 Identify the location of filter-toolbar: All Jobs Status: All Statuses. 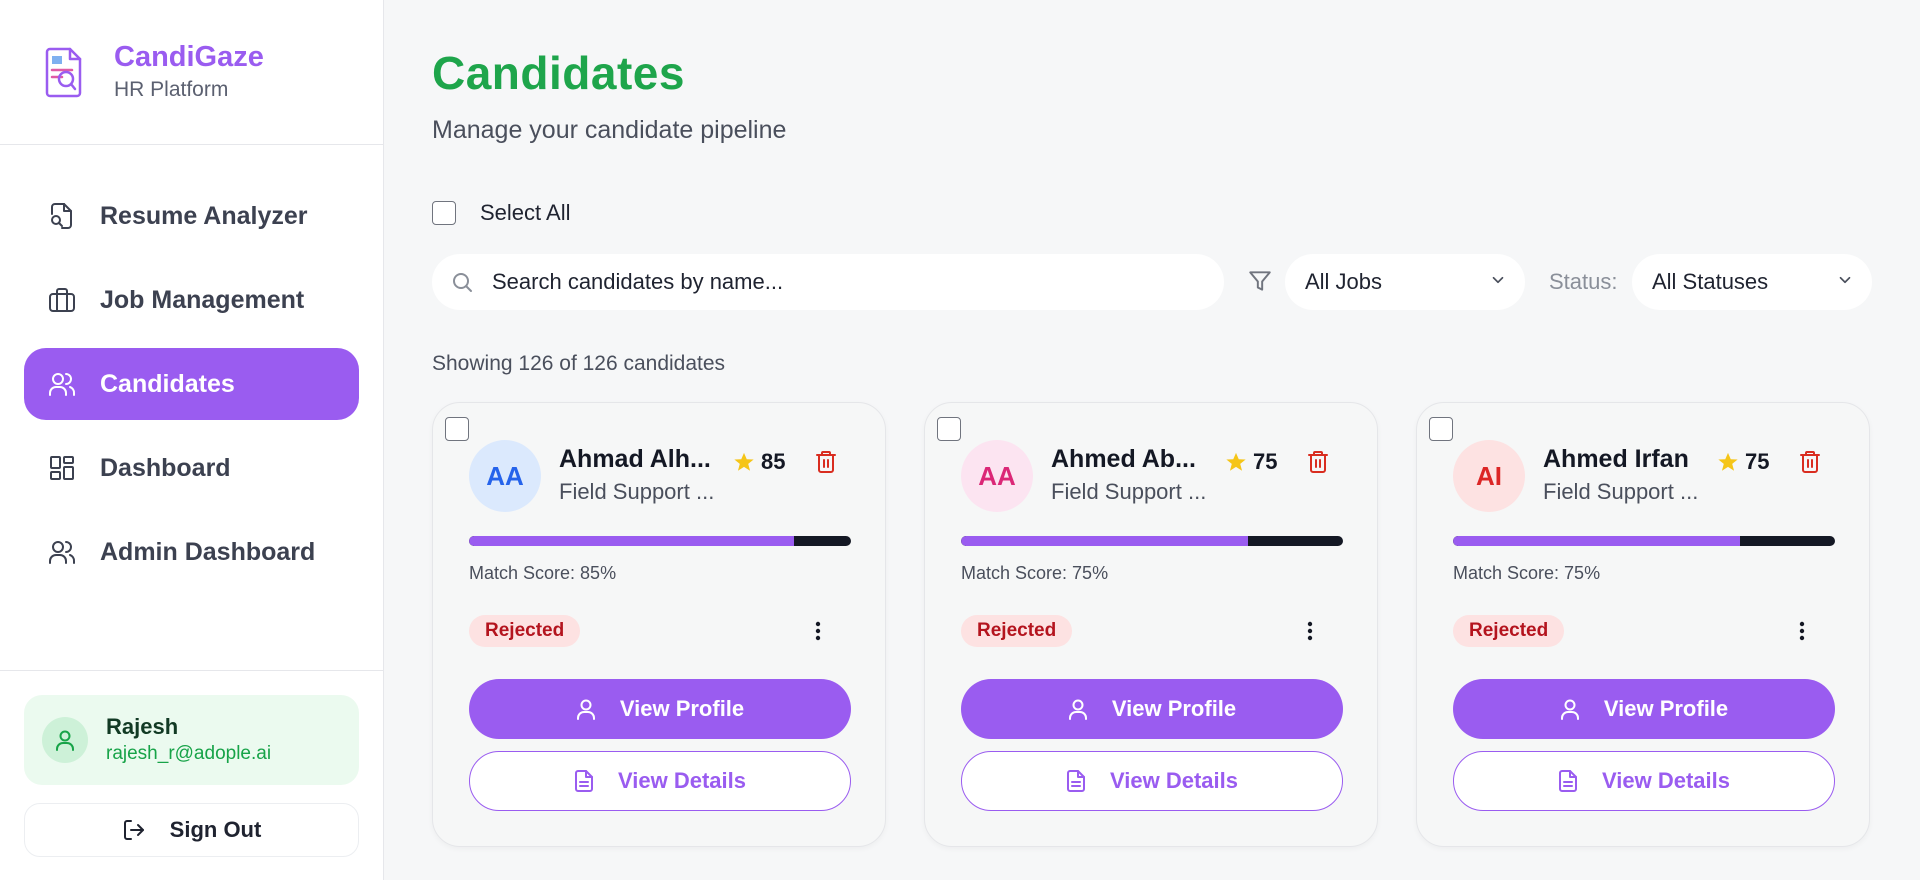
(1152, 282).